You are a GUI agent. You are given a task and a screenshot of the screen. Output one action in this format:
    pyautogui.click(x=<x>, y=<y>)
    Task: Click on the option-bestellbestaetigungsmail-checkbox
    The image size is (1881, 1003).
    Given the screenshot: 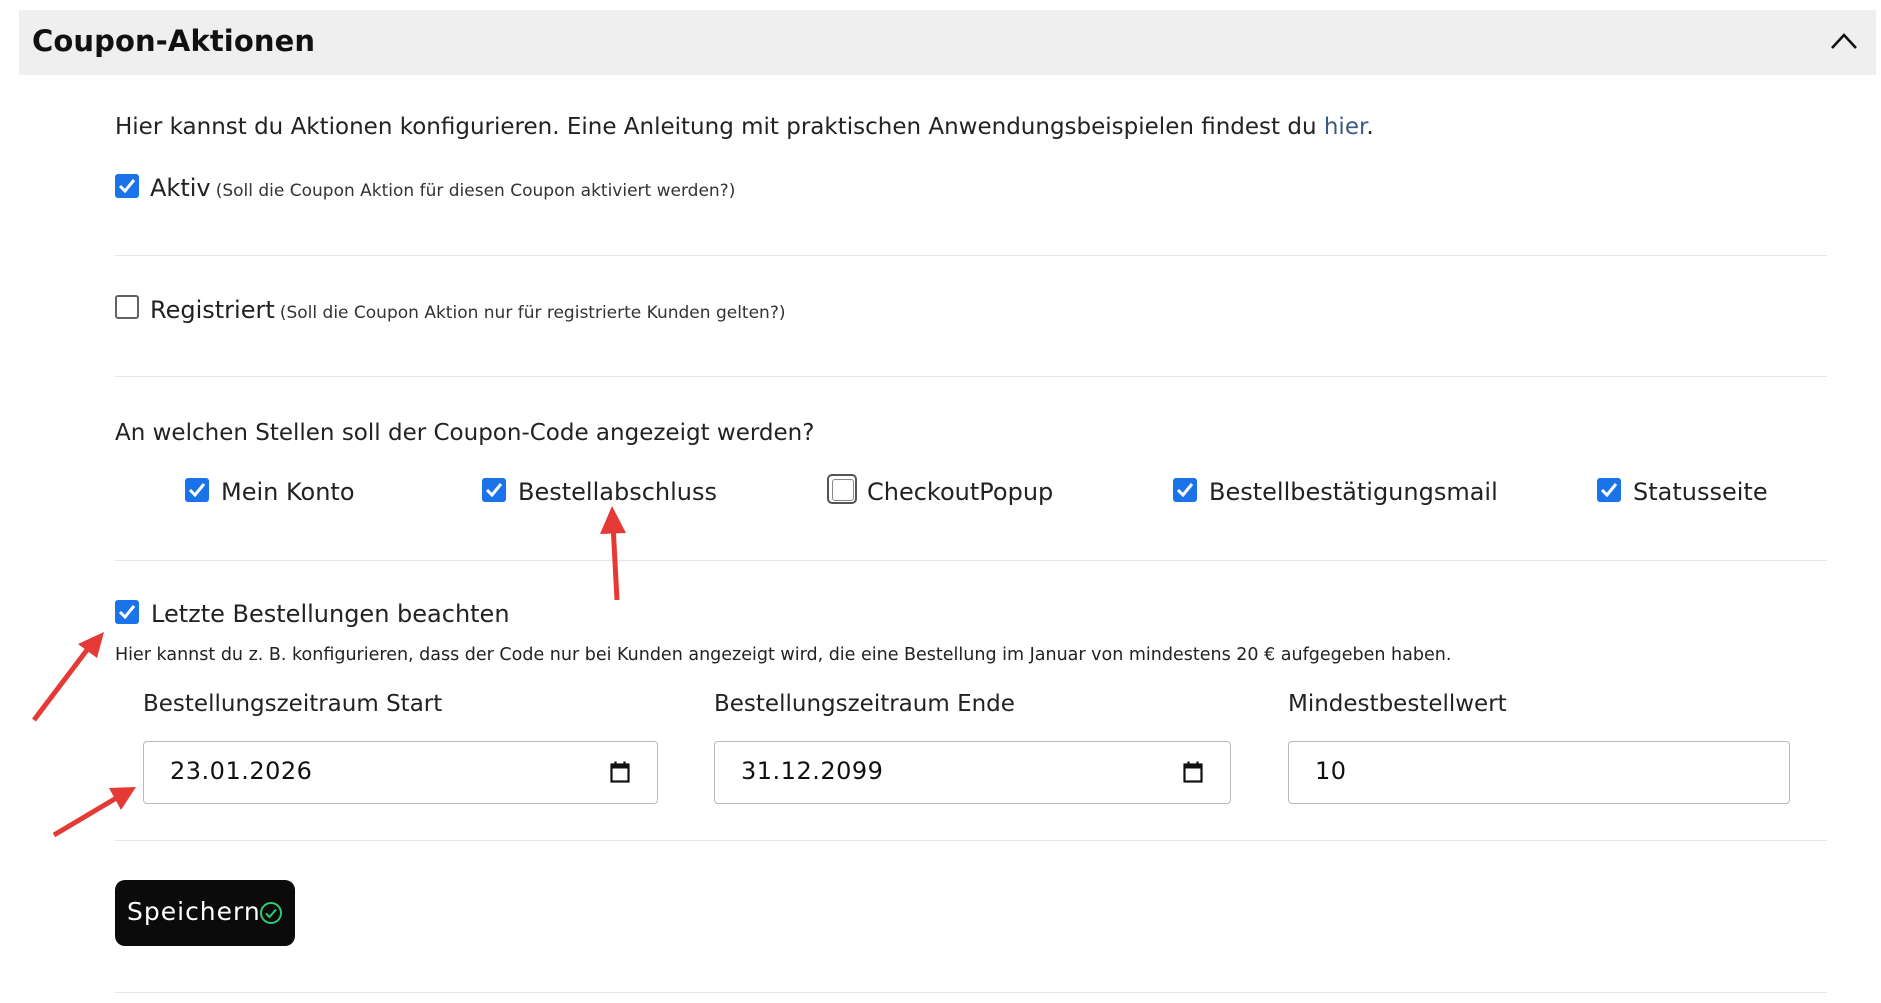 What is the action you would take?
    pyautogui.click(x=1185, y=490)
    